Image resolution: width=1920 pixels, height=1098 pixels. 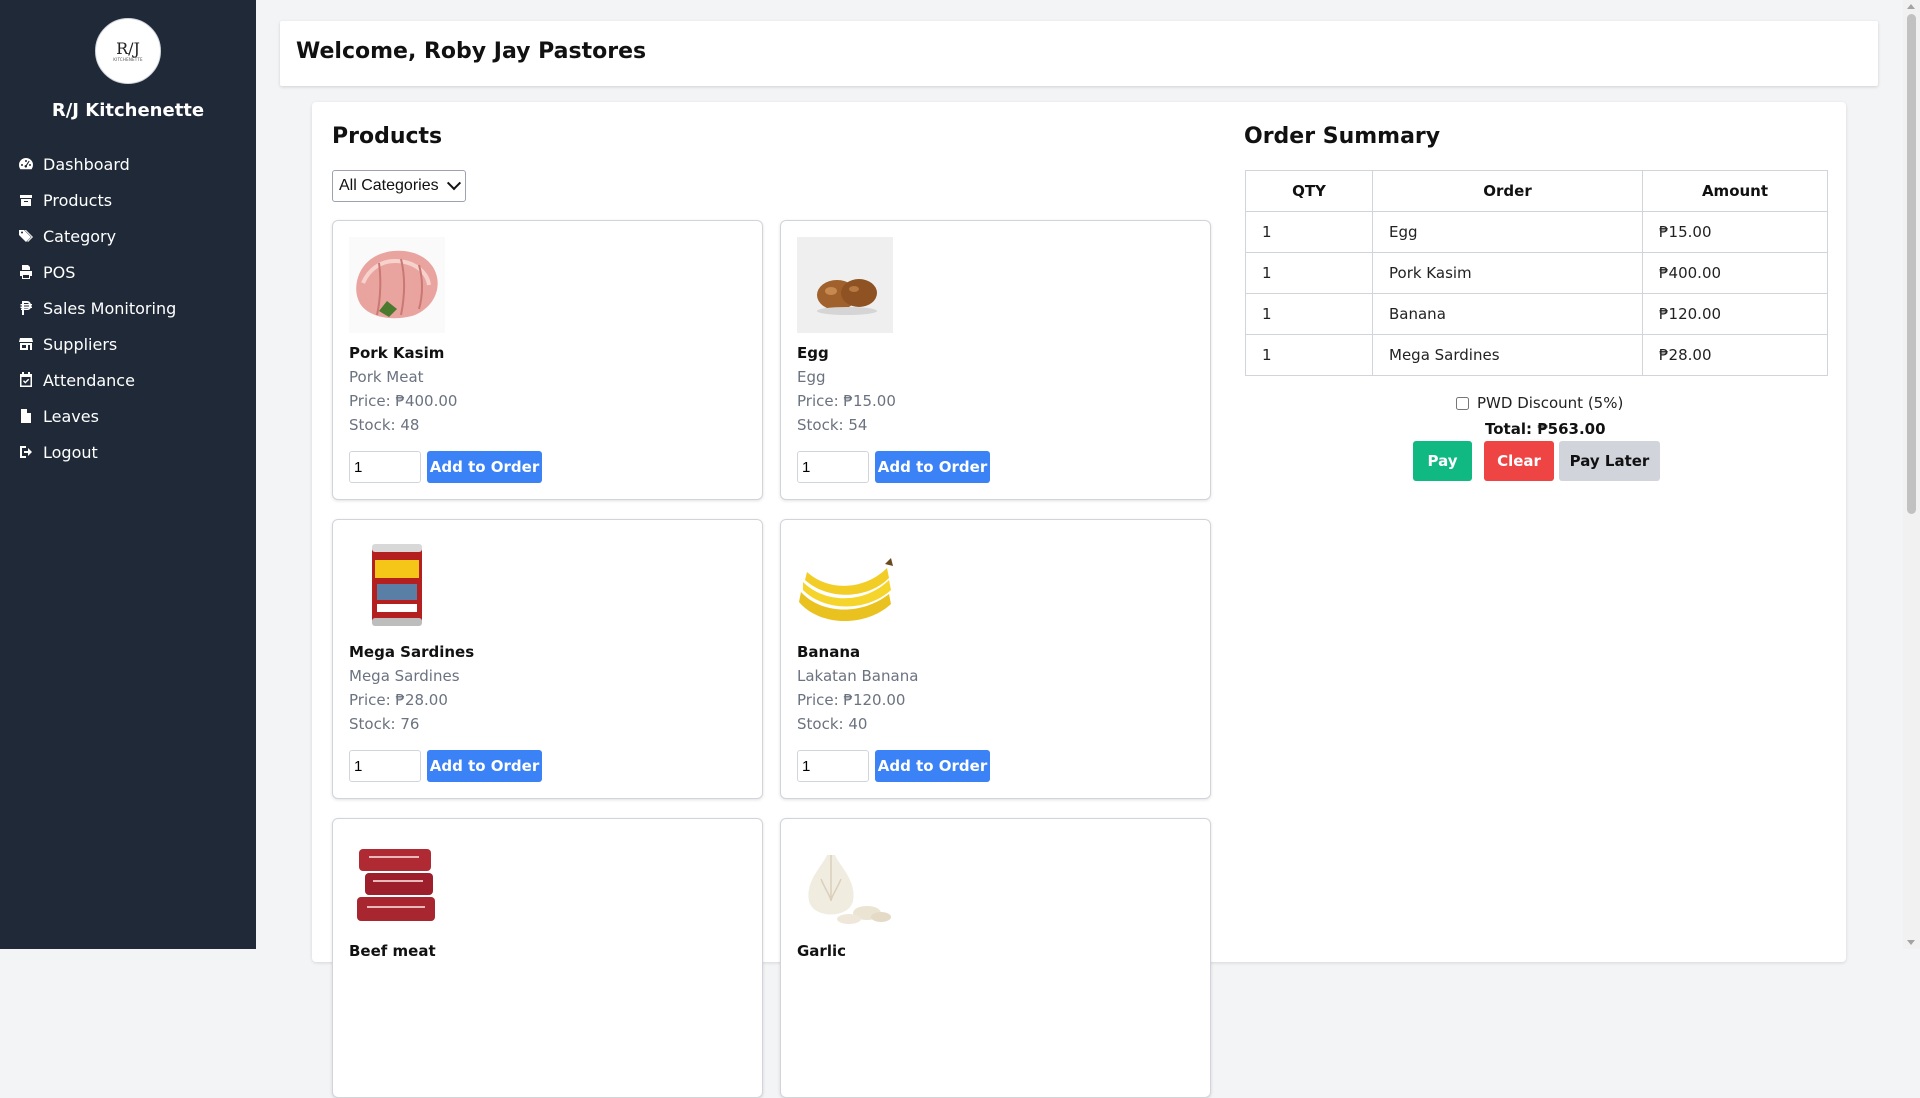 What do you see at coordinates (1507, 191) in the screenshot?
I see `column-header-order: Order` at bounding box center [1507, 191].